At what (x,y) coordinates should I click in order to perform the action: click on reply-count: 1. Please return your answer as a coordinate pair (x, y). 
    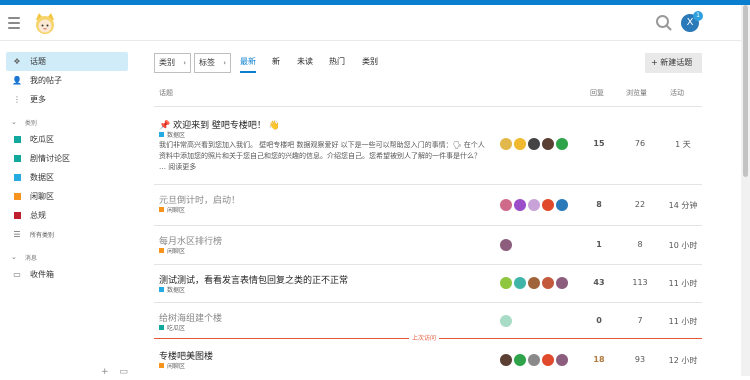
    Looking at the image, I should click on (599, 244).